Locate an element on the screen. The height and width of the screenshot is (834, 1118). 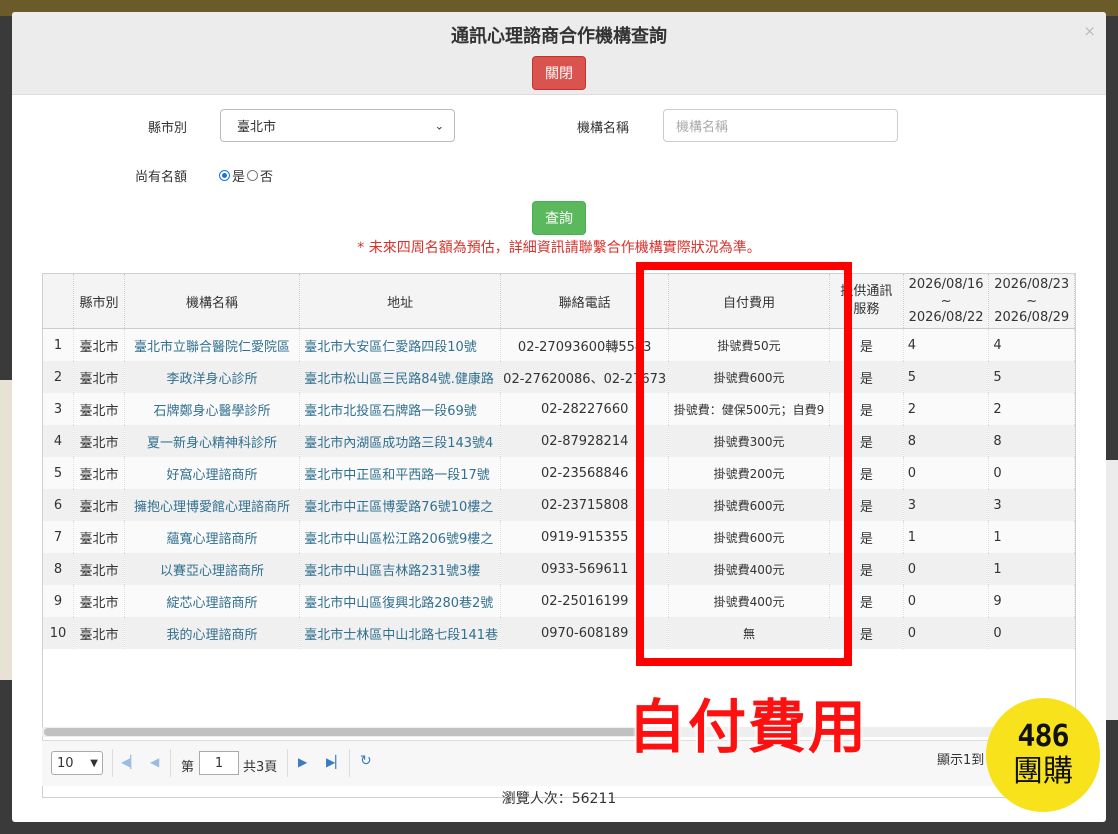
cell-week2: 9 is located at coordinates (1031, 601).